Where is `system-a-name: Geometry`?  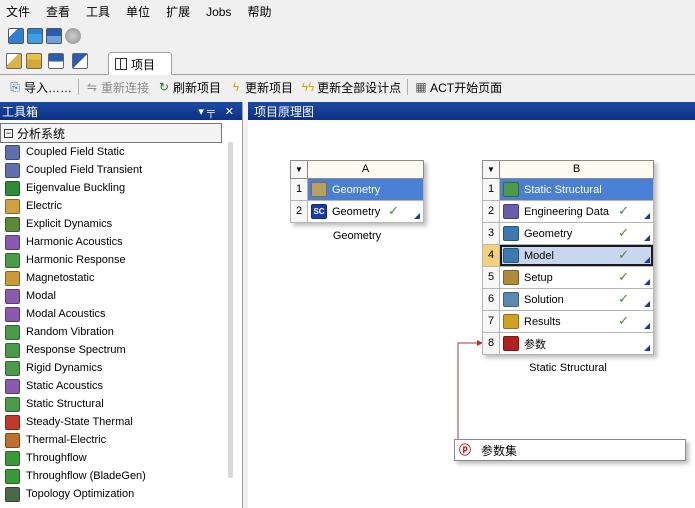 system-a-name: Geometry is located at coordinates (357, 236).